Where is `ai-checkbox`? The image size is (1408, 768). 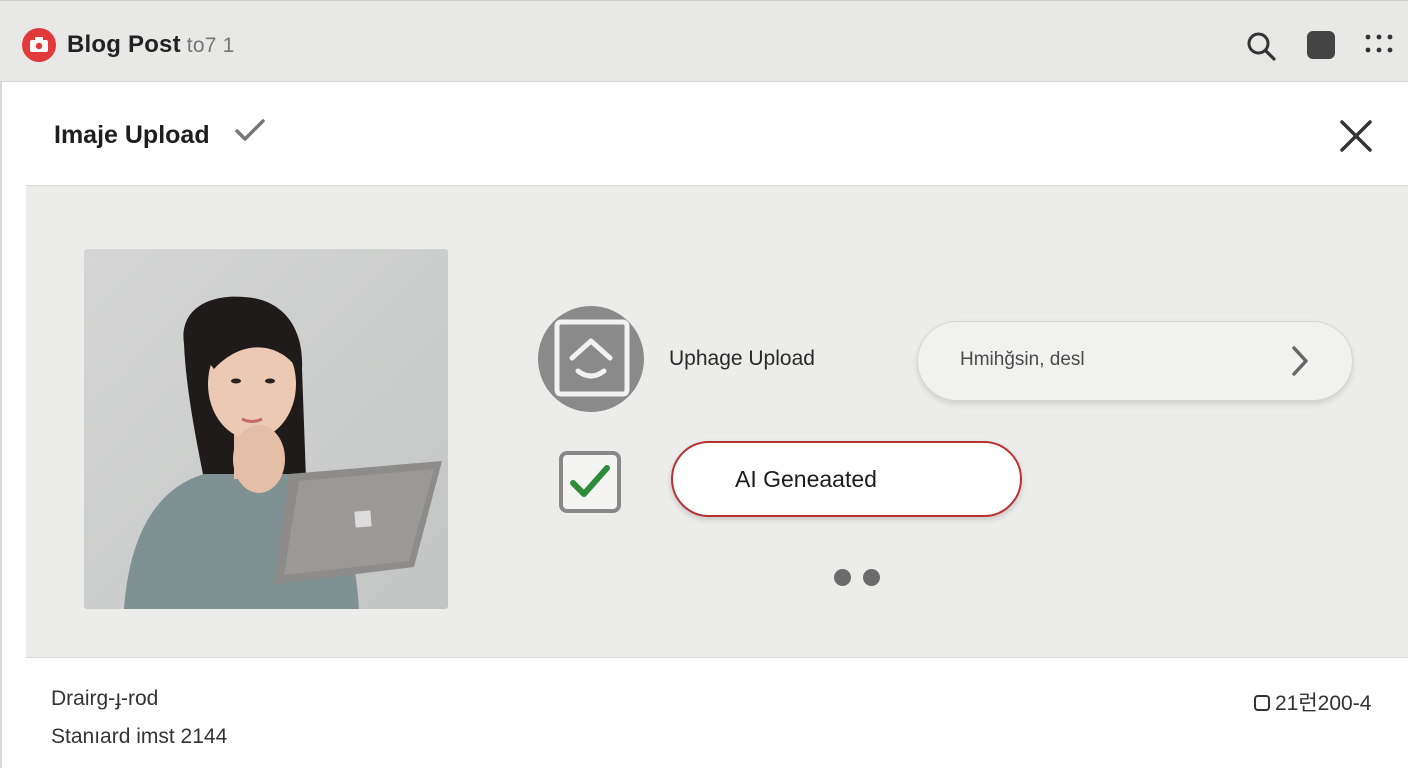
ai-checkbox is located at coordinates (590, 482).